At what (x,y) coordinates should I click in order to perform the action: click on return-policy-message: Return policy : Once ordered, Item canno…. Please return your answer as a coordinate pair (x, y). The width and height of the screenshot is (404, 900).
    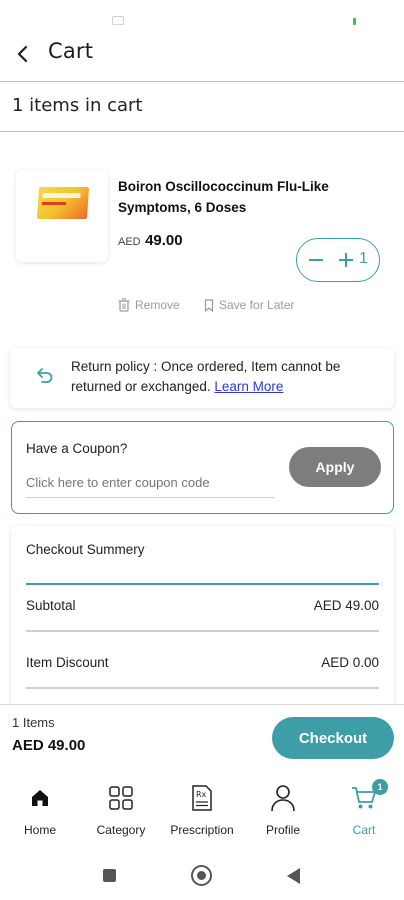
    Looking at the image, I should click on (206, 376).